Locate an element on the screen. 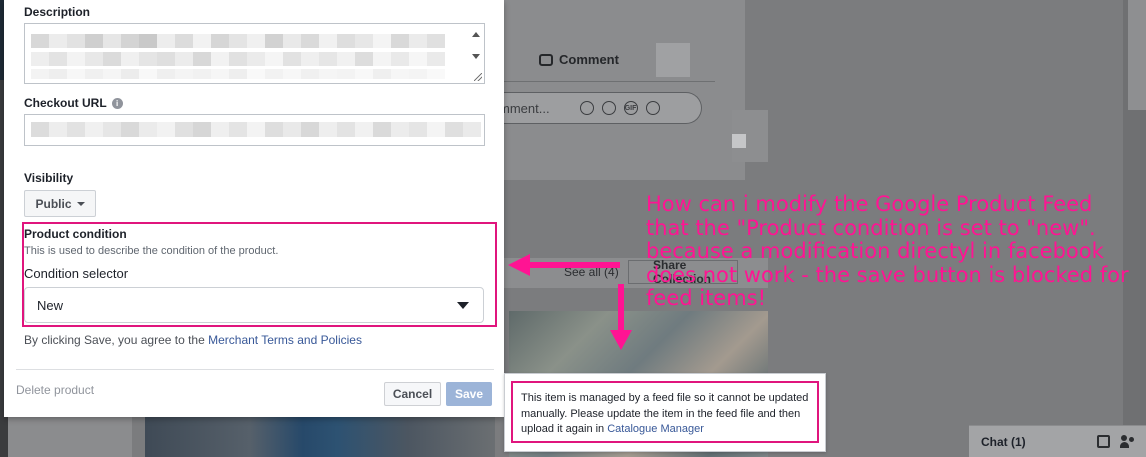 This screenshot has height=457, width=1146. annotation-line: How can i modify the Google Product Feed is located at coordinates (869, 204).